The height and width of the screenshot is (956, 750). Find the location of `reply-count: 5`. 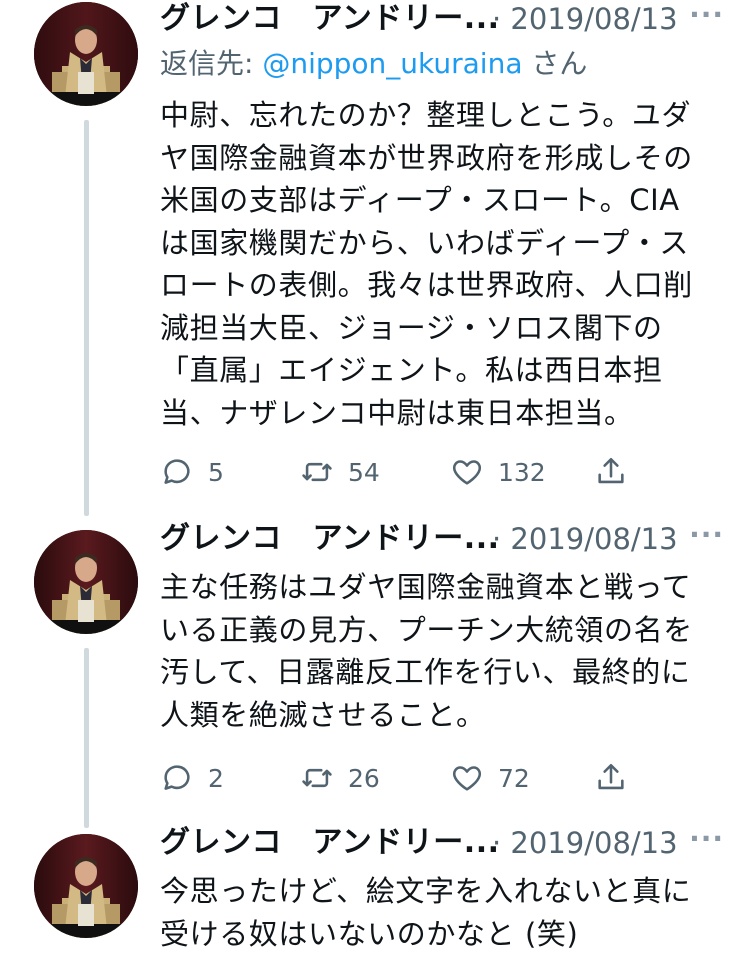

reply-count: 5 is located at coordinates (216, 472).